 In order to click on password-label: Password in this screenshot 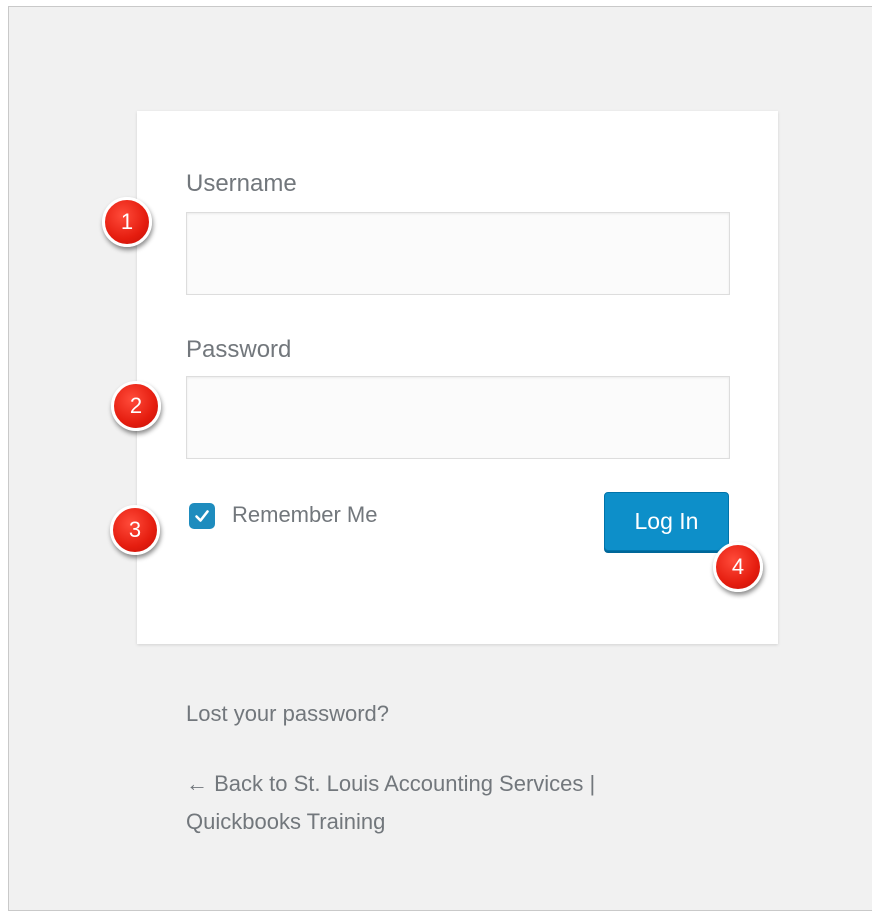, I will do `click(239, 349)`.